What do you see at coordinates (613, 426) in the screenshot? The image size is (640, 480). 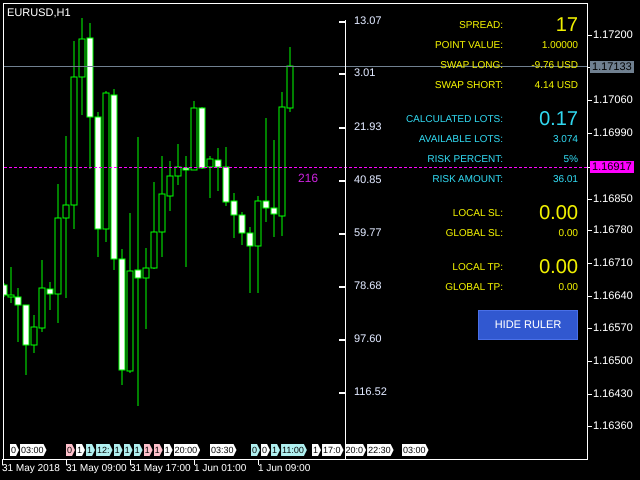 I see `price-label: 1.16360` at bounding box center [613, 426].